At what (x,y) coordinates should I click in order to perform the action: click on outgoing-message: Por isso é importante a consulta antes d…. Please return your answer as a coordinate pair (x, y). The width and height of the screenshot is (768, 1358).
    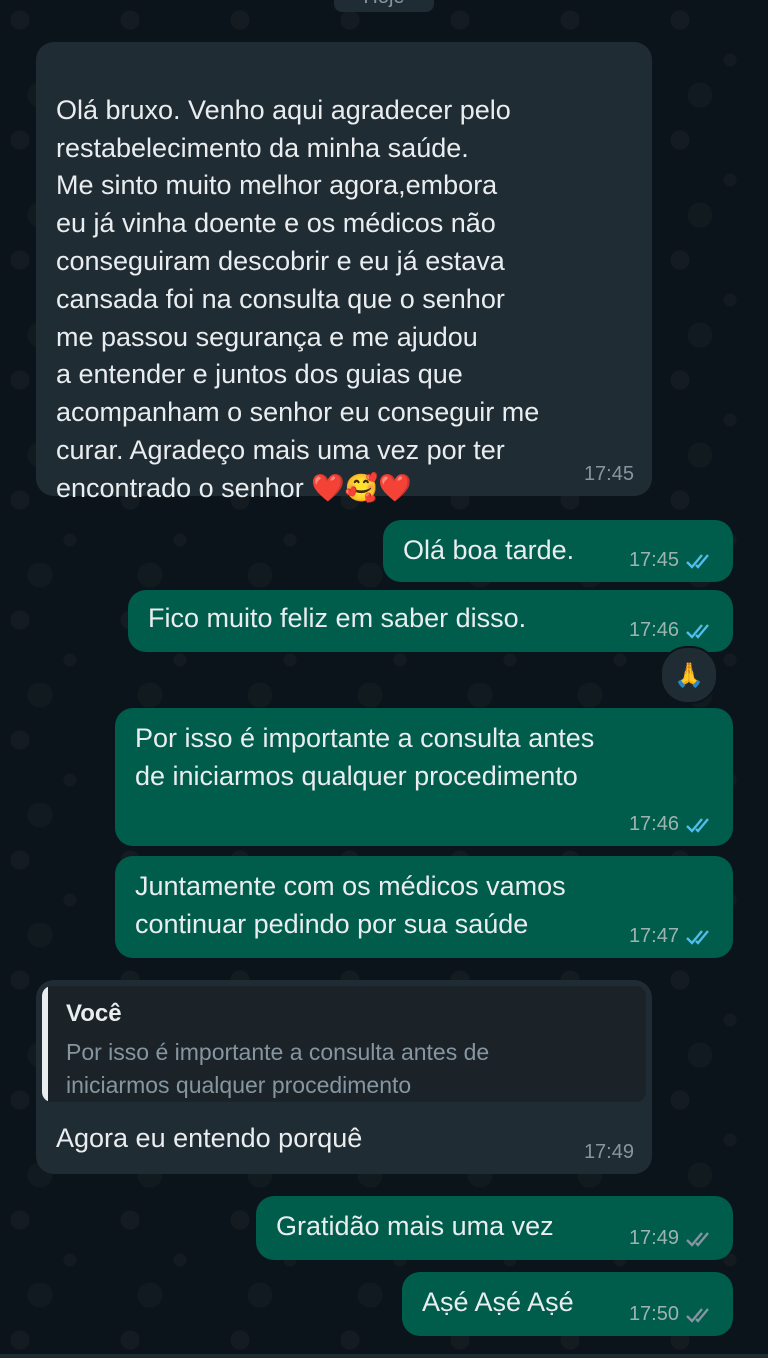
    Looking at the image, I should click on (424, 777).